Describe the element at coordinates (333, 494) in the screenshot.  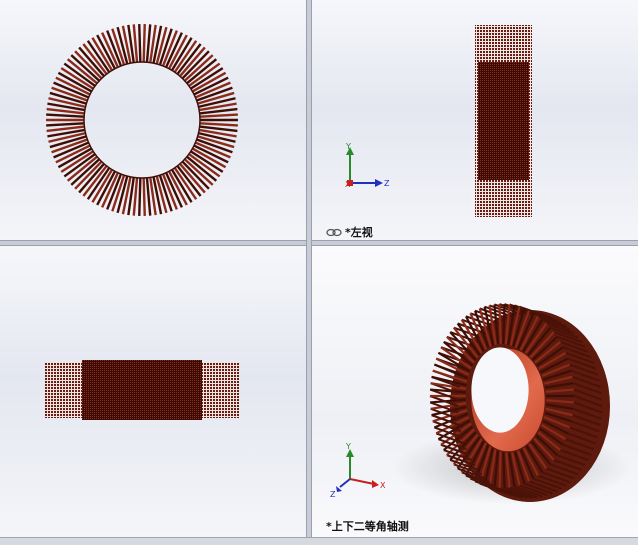
I see `iso-axis-label-z: Z` at that location.